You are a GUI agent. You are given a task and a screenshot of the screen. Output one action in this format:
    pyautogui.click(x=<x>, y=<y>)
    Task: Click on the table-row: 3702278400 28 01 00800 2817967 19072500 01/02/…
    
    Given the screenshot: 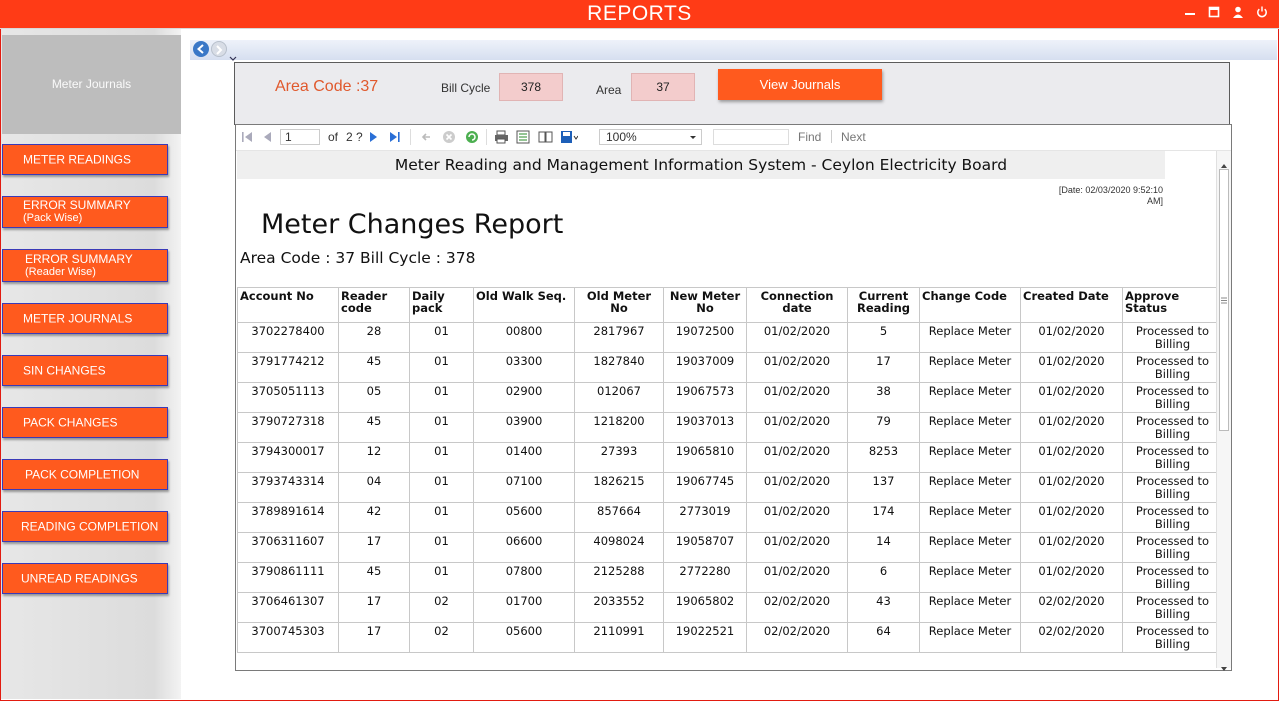 What is the action you would take?
    pyautogui.click(x=727, y=337)
    